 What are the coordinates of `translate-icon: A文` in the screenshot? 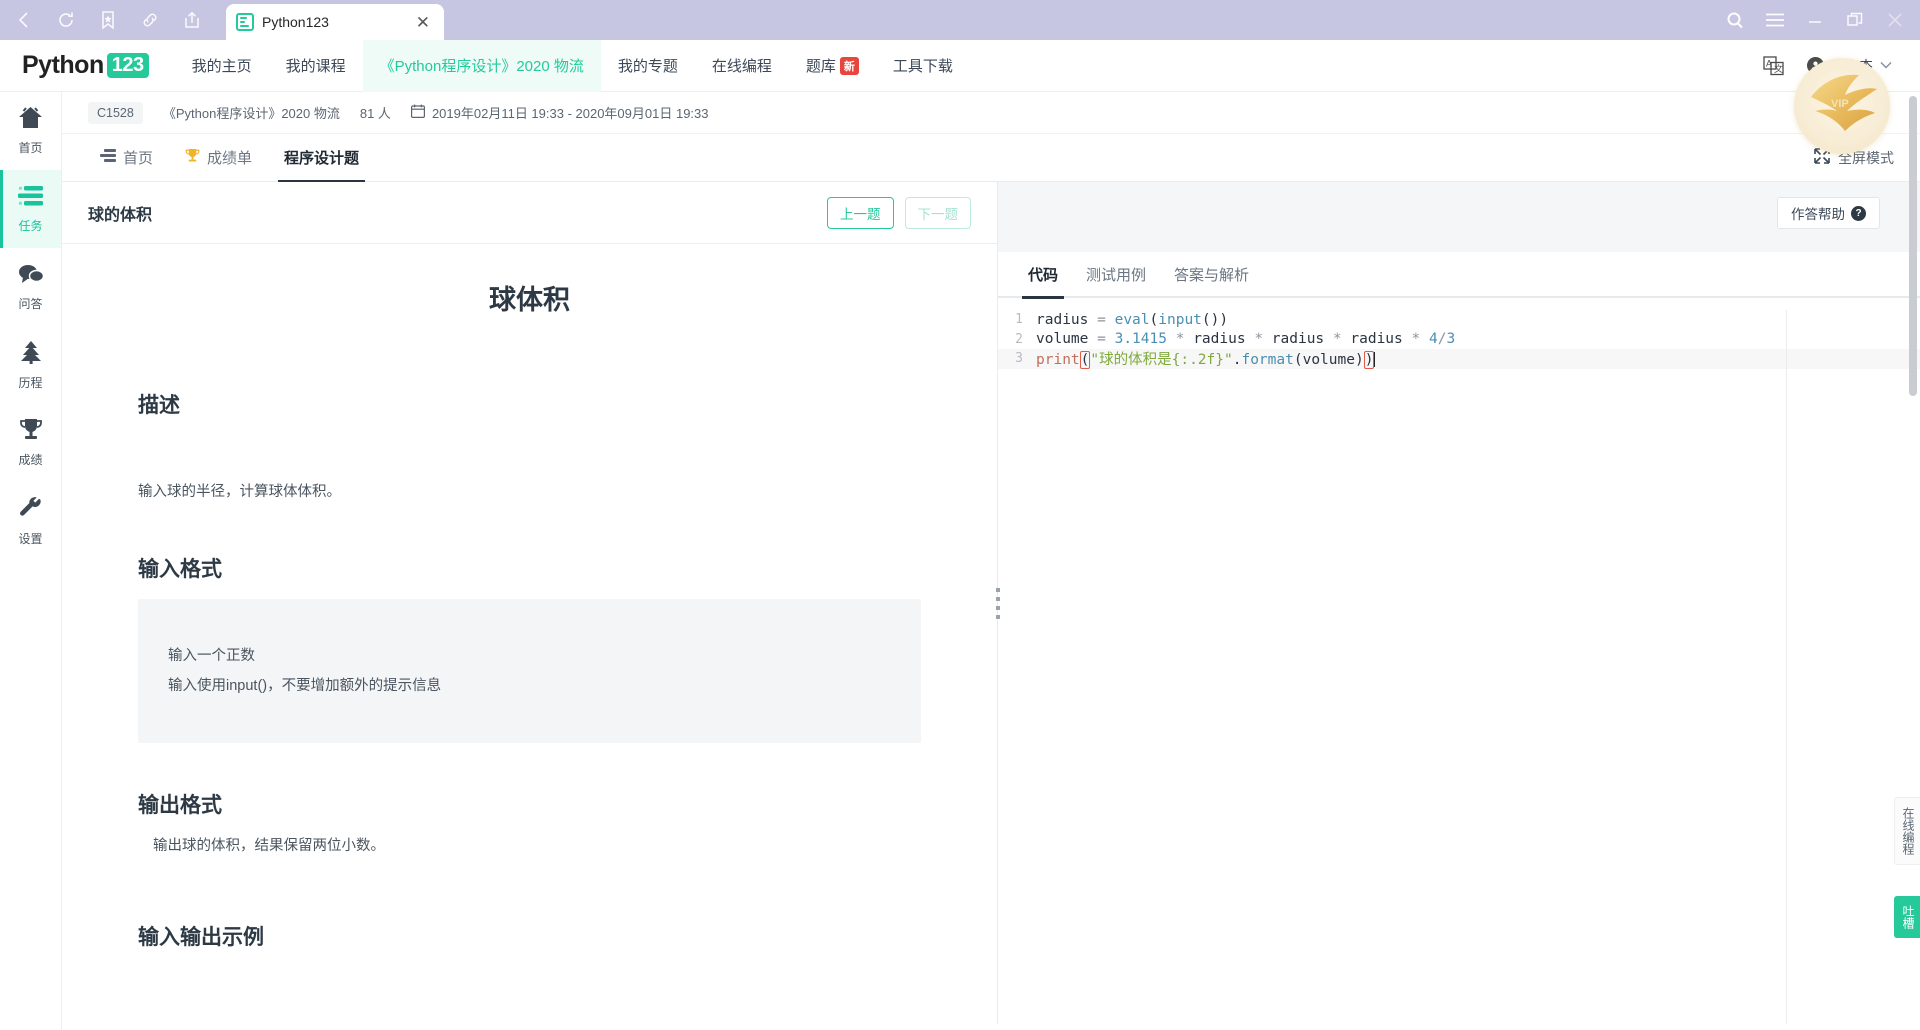 It's located at (1774, 65).